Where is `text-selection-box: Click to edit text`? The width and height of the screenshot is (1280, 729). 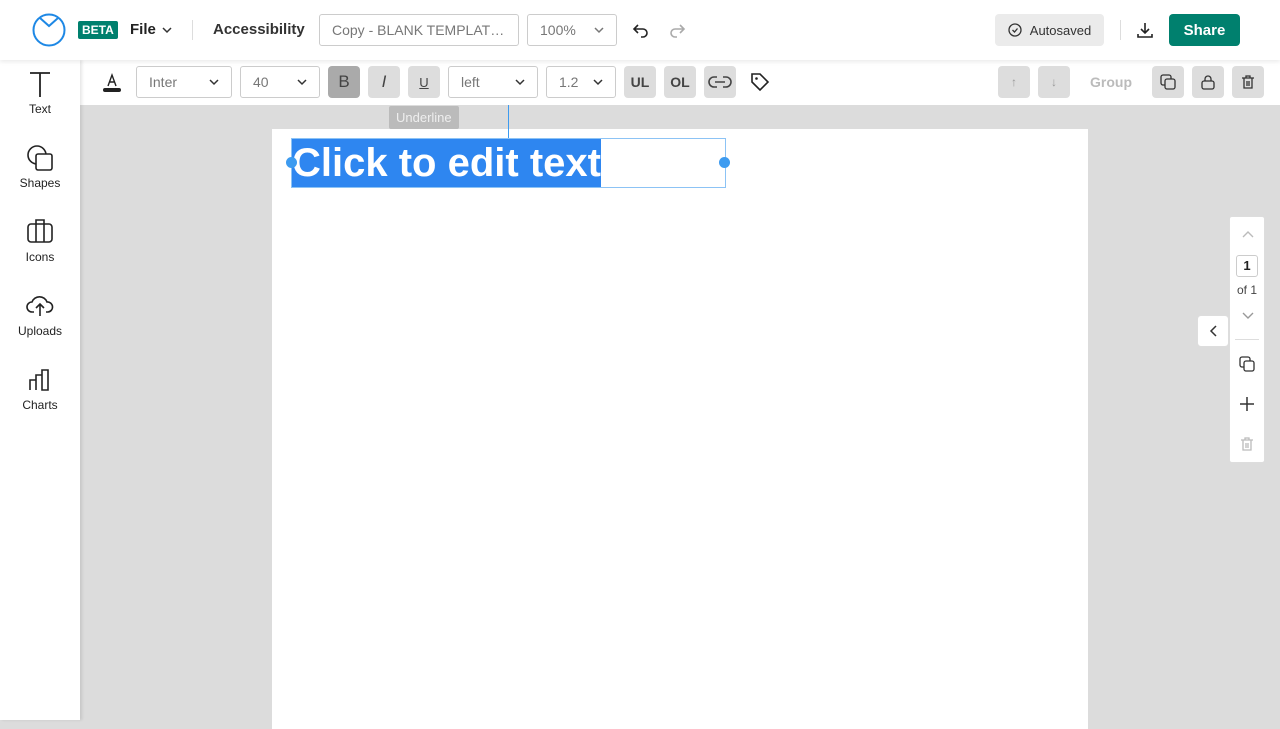 text-selection-box: Click to edit text is located at coordinates (508, 163).